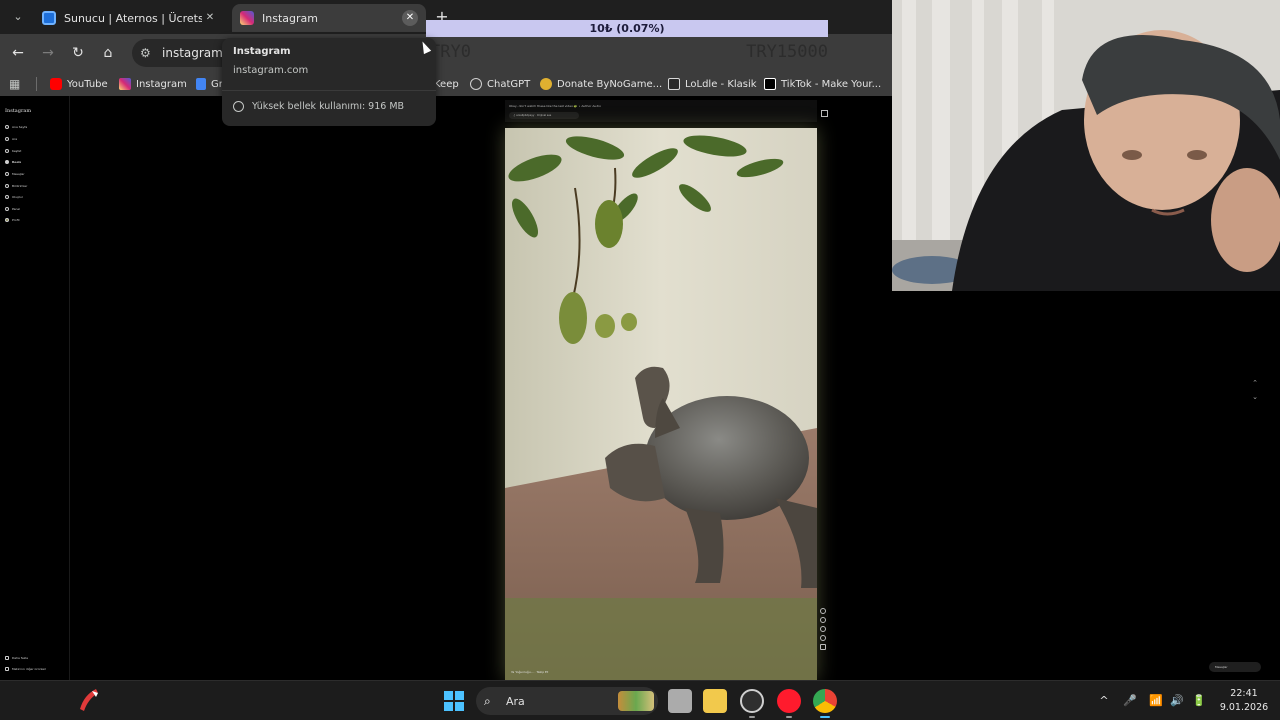 This screenshot has width=1280, height=720. Describe the element at coordinates (318, 106) in the screenshot. I see `hovercard-memory: Yüksek bellek kullanımı: 916 MB` at that location.